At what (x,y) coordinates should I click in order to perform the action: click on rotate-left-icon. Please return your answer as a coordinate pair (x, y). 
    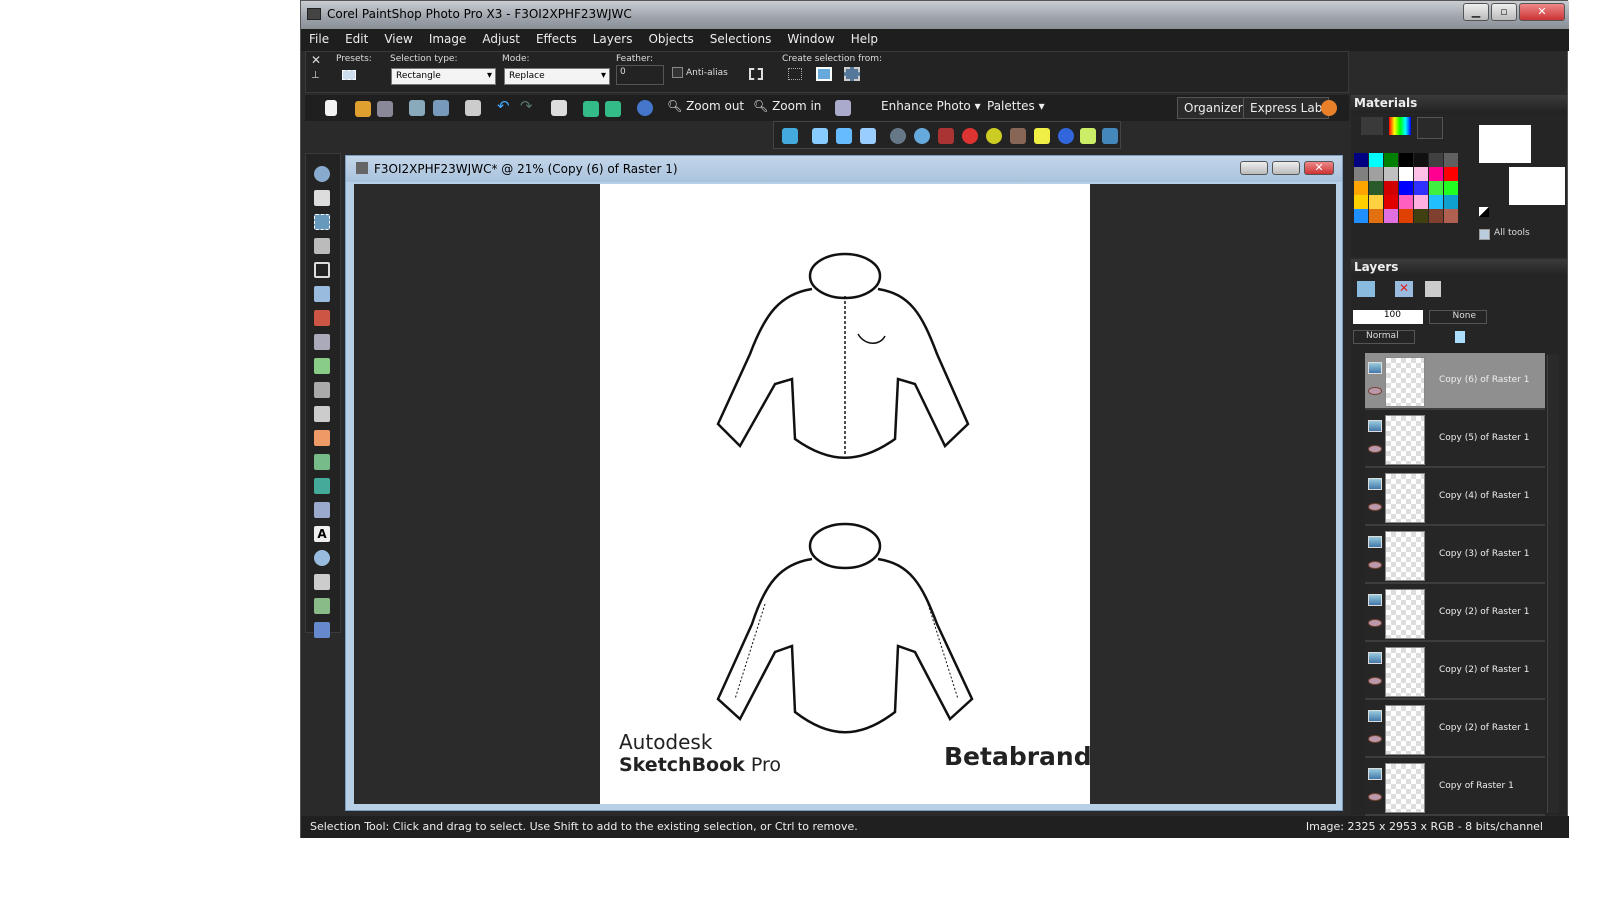
    Looking at the image, I should click on (591, 109).